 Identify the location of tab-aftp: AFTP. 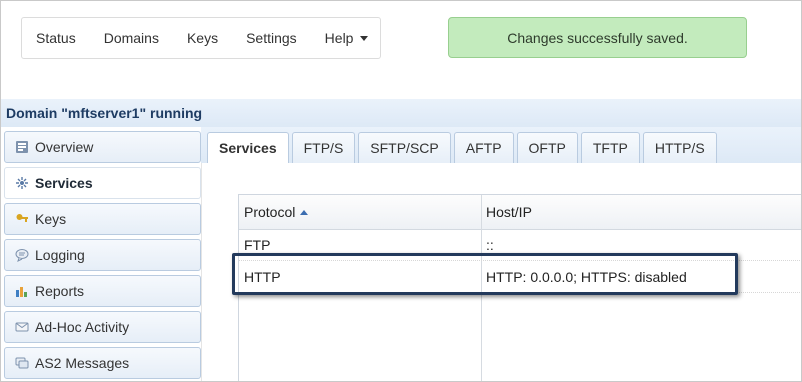
(483, 147).